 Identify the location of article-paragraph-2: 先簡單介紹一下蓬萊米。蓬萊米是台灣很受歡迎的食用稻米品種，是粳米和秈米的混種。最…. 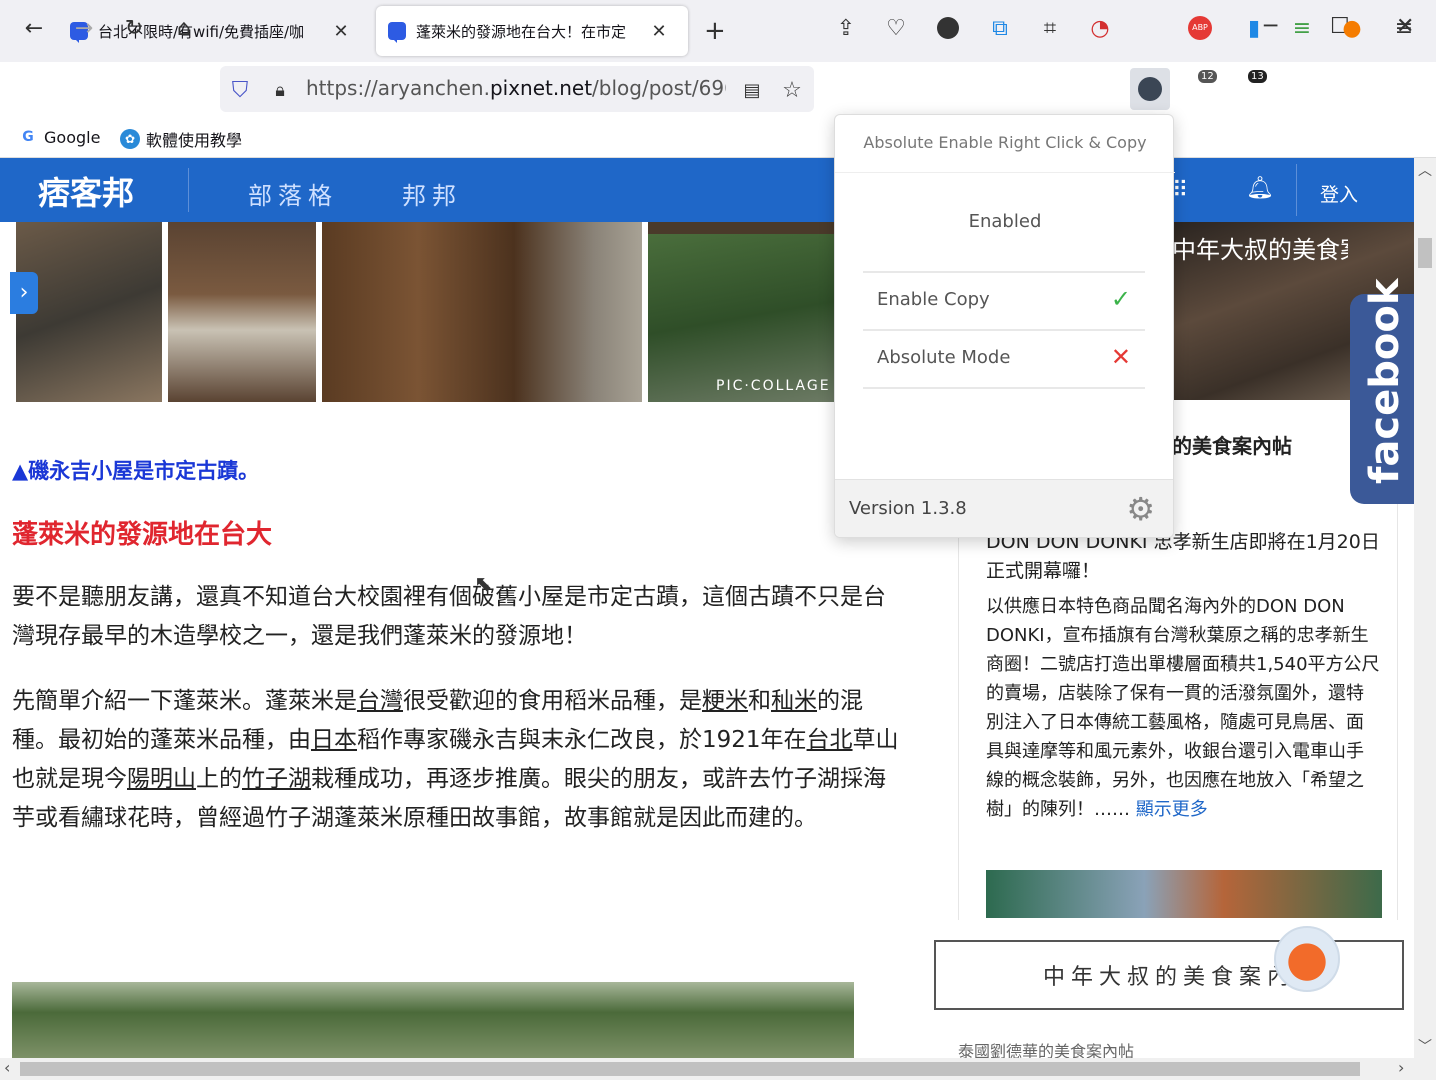
(455, 759).